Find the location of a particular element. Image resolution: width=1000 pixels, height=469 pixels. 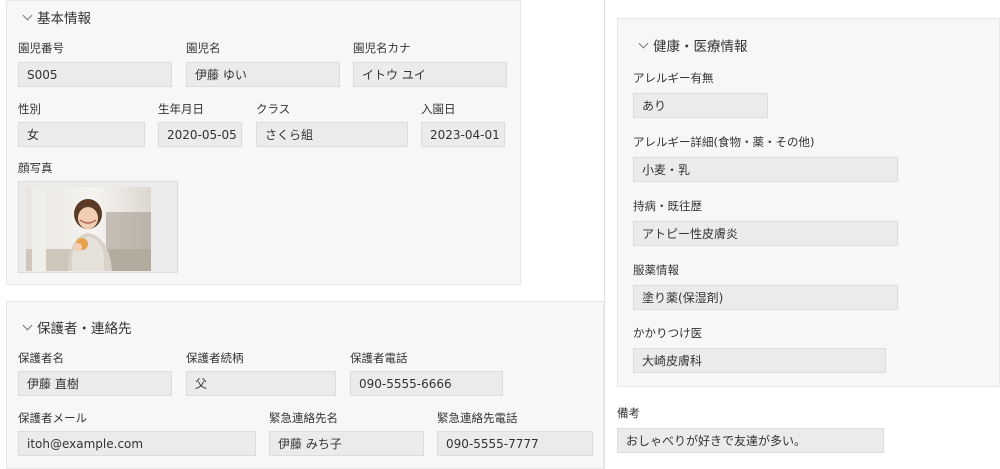

guardian-relation-label: 保護者続柄 is located at coordinates (215, 358).